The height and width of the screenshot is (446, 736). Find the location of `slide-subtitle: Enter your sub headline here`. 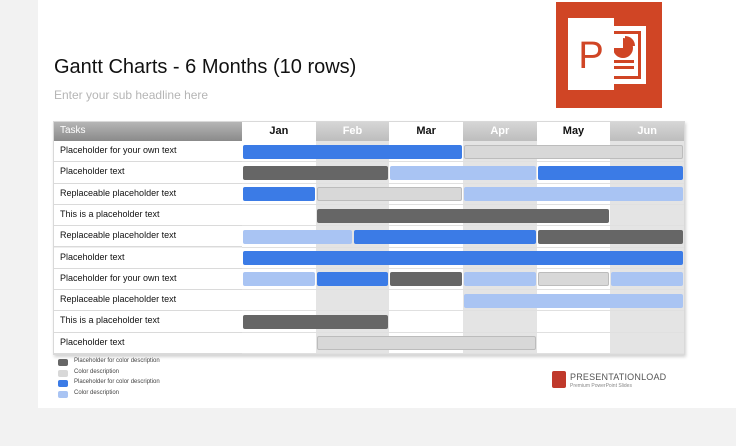

slide-subtitle: Enter your sub headline here is located at coordinates (131, 95).